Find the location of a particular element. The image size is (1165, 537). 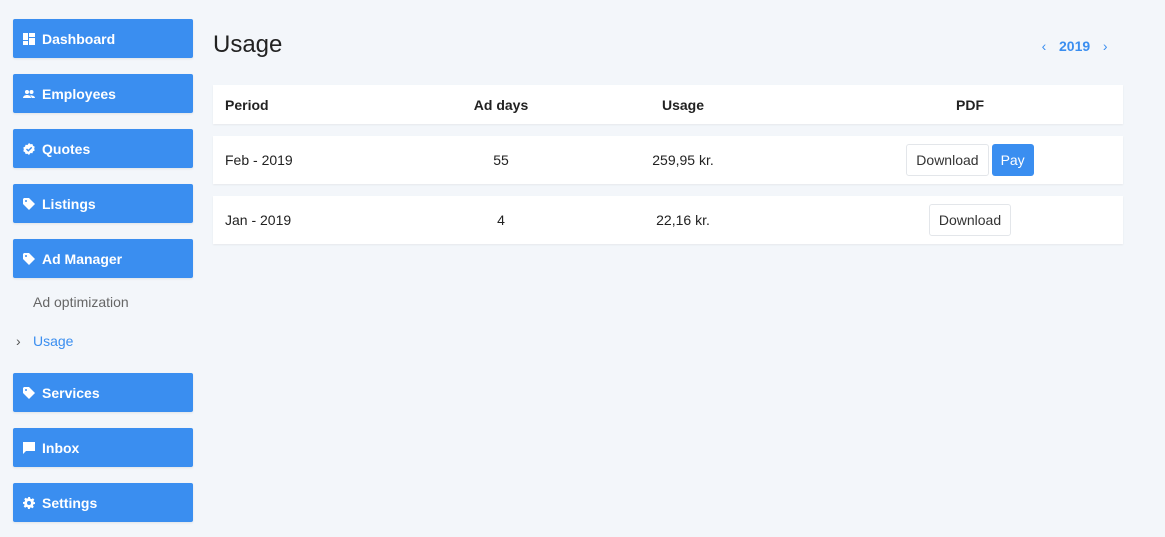

sidebar-item-label: Inbox is located at coordinates (61, 447).